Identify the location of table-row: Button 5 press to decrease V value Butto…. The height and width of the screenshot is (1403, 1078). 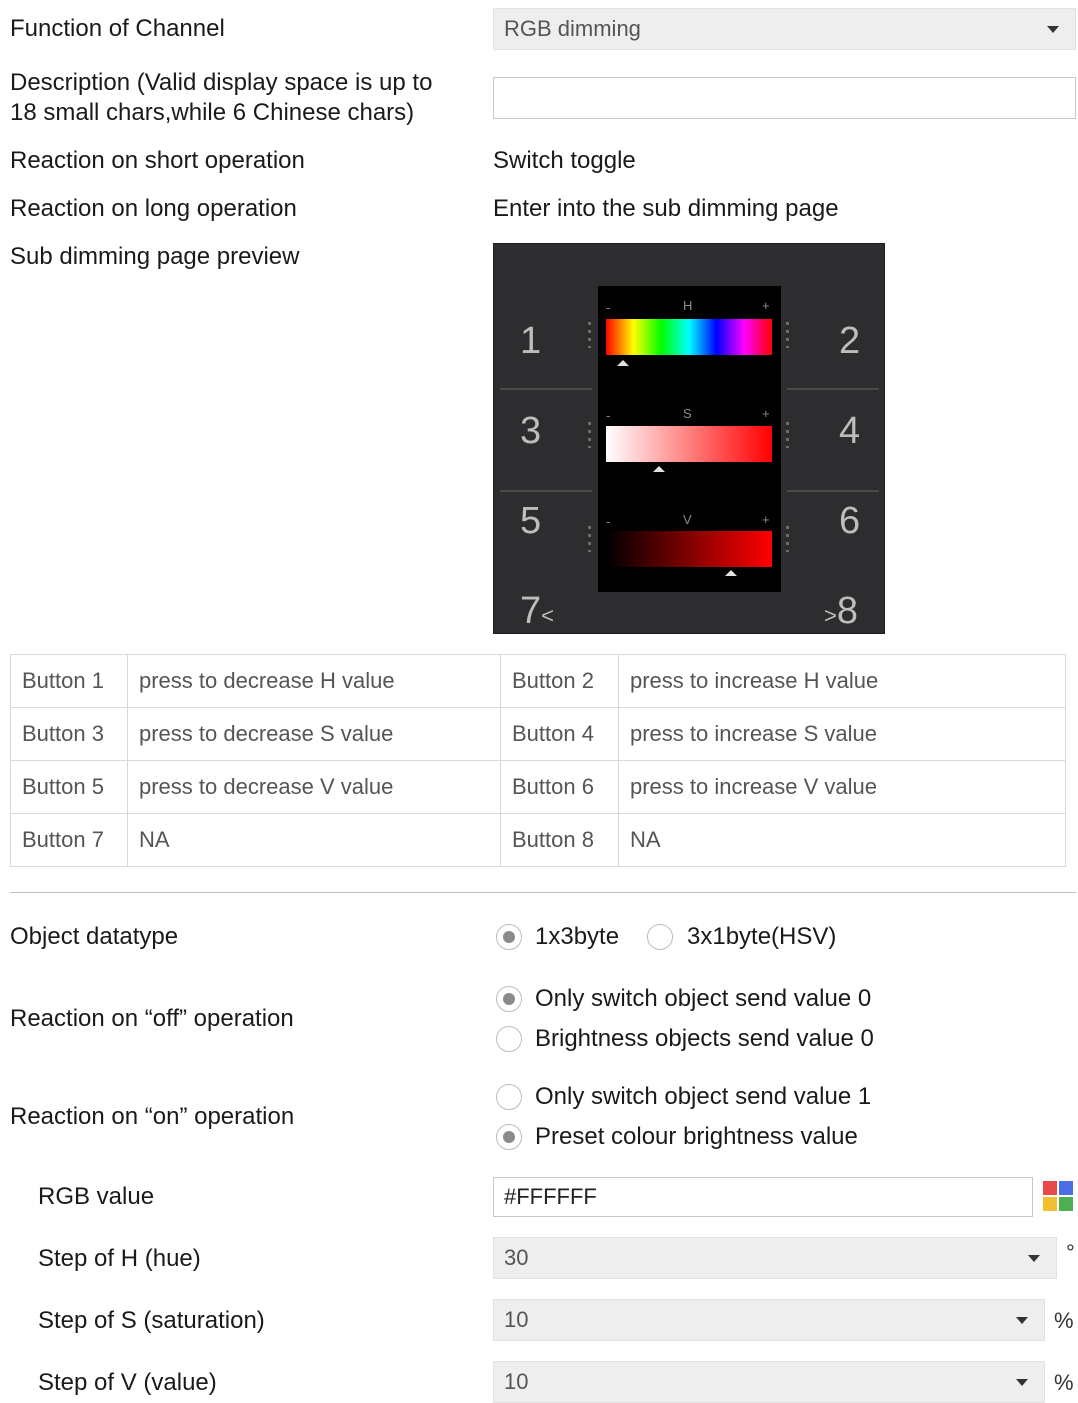
(538, 787).